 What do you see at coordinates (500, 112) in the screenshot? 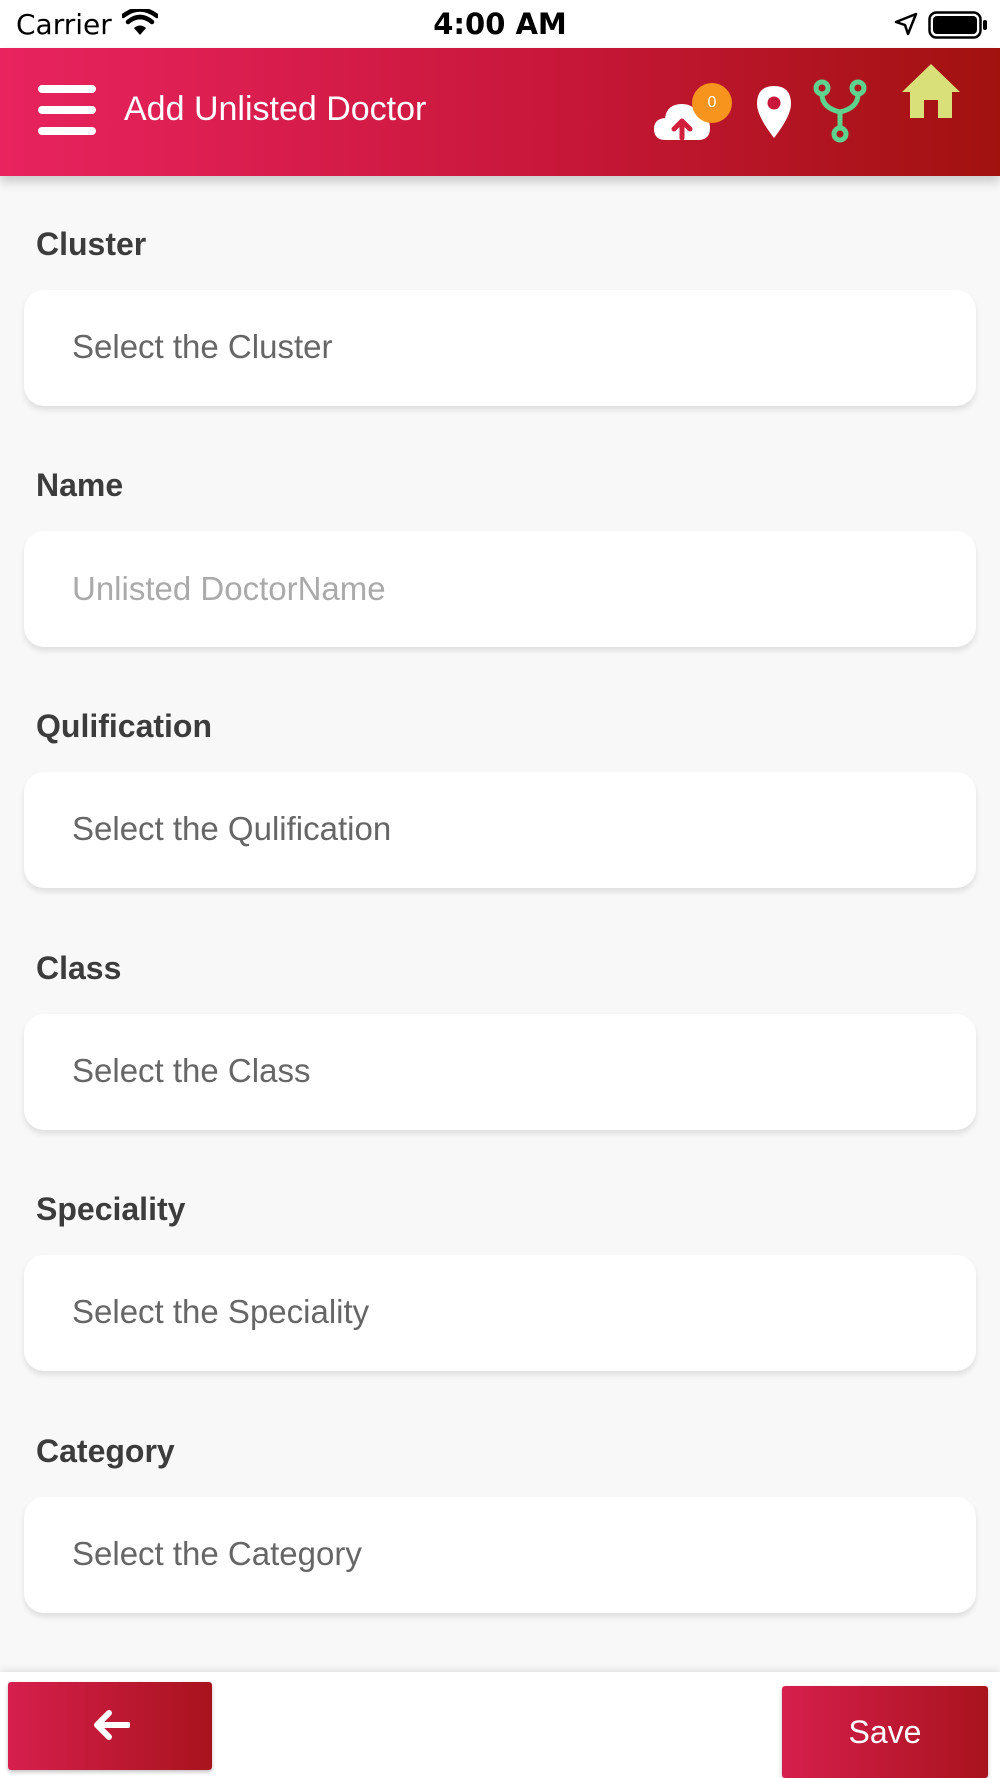
I see `app-header: Add Unlisted Doctor 0` at bounding box center [500, 112].